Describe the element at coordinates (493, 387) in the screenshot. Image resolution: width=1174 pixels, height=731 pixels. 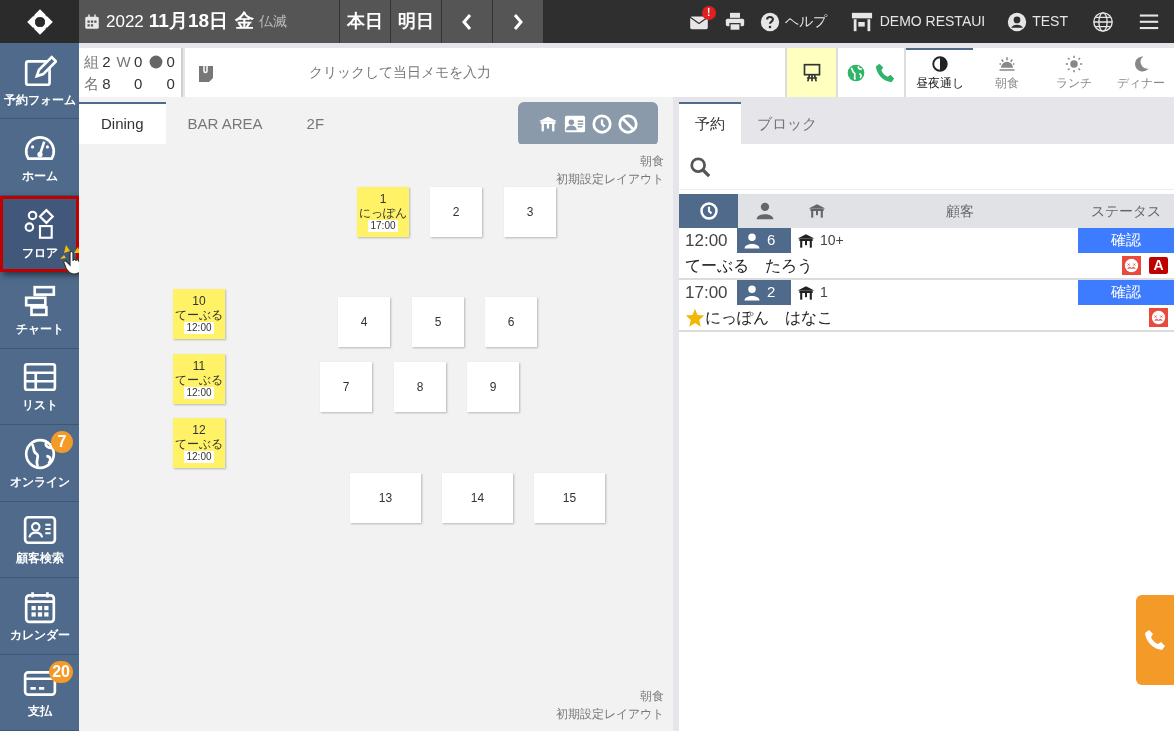
I see `floor-table: 9` at that location.